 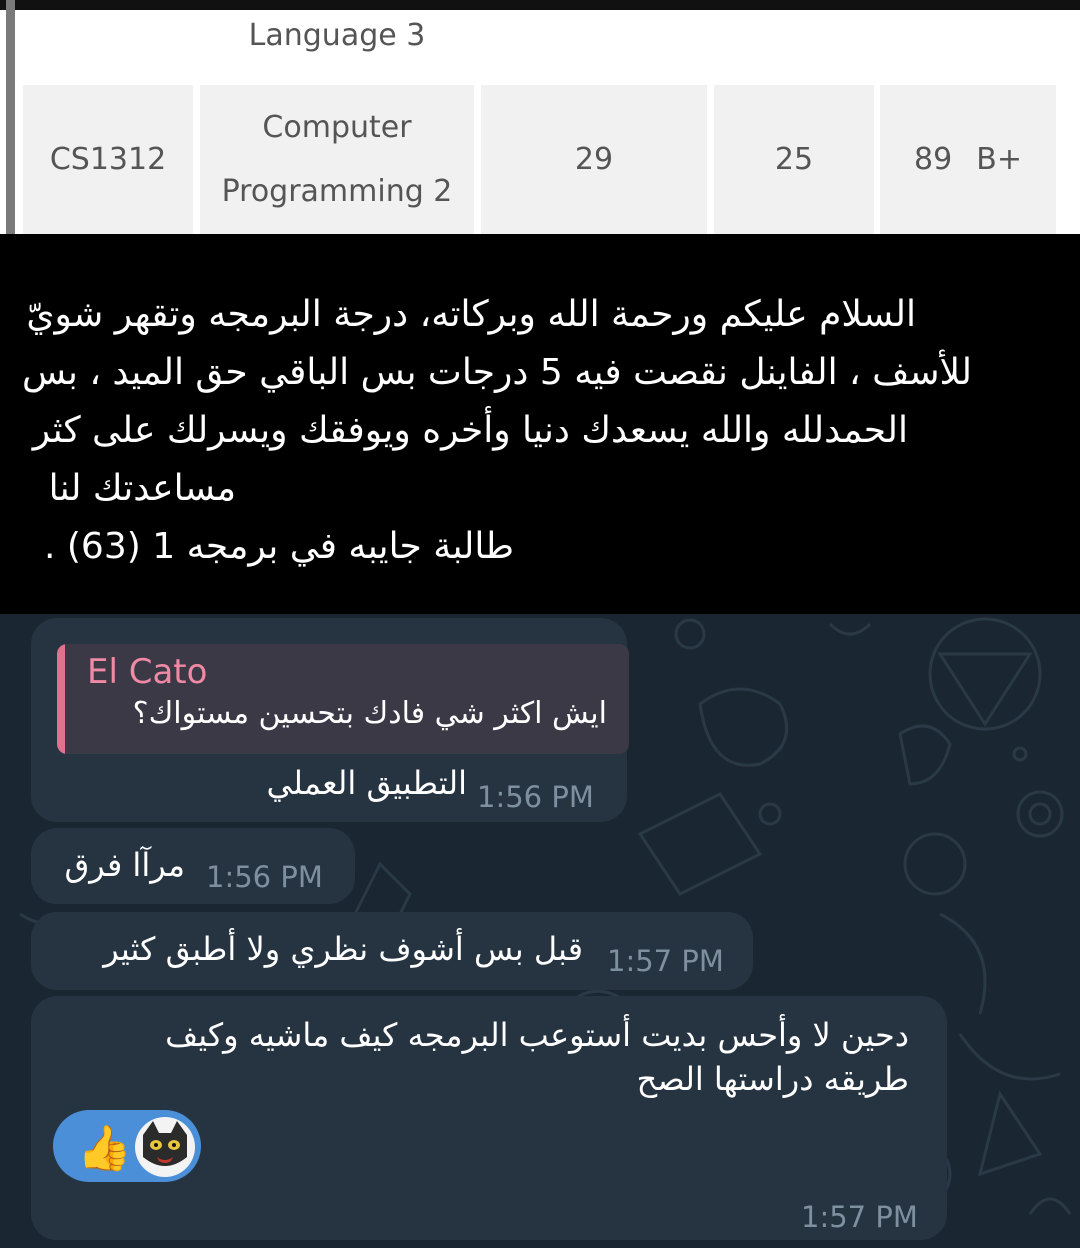 I want to click on announcement-line-4: مساعدتك لنا, so click(x=142, y=488).